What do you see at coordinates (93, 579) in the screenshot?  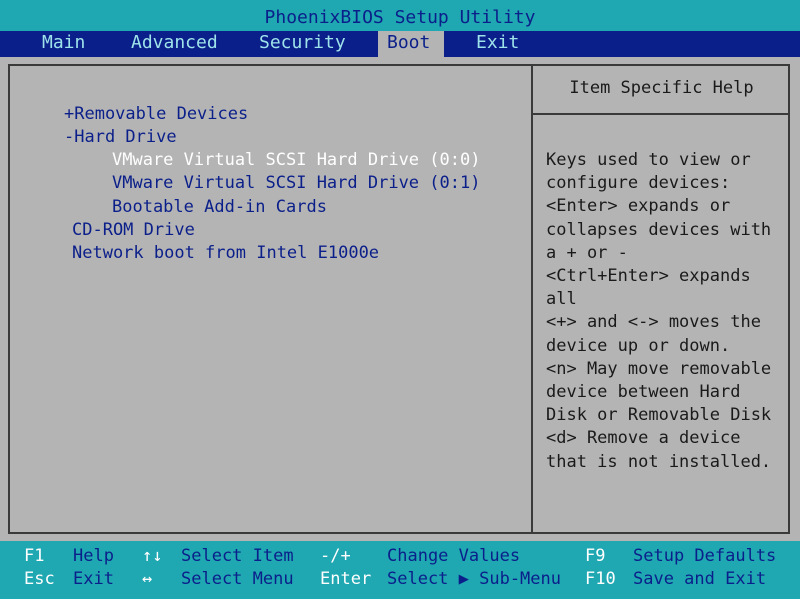 I see `key-esc-desc: Exit` at bounding box center [93, 579].